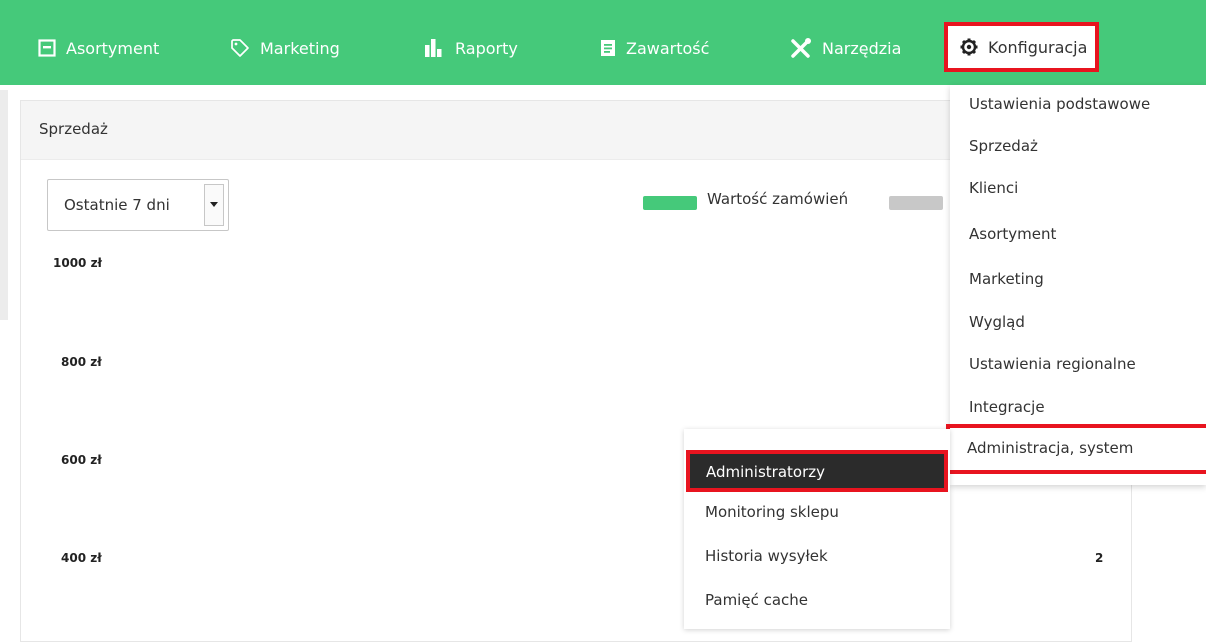  What do you see at coordinates (608, 48) in the screenshot?
I see `document-icon` at bounding box center [608, 48].